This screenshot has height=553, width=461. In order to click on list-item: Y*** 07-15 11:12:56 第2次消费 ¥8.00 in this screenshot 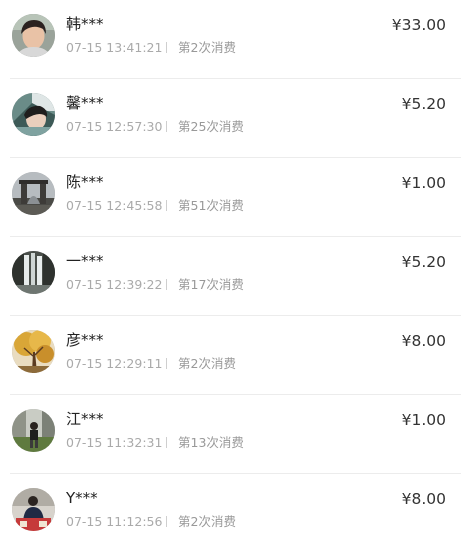, I will do `click(235, 513)`.